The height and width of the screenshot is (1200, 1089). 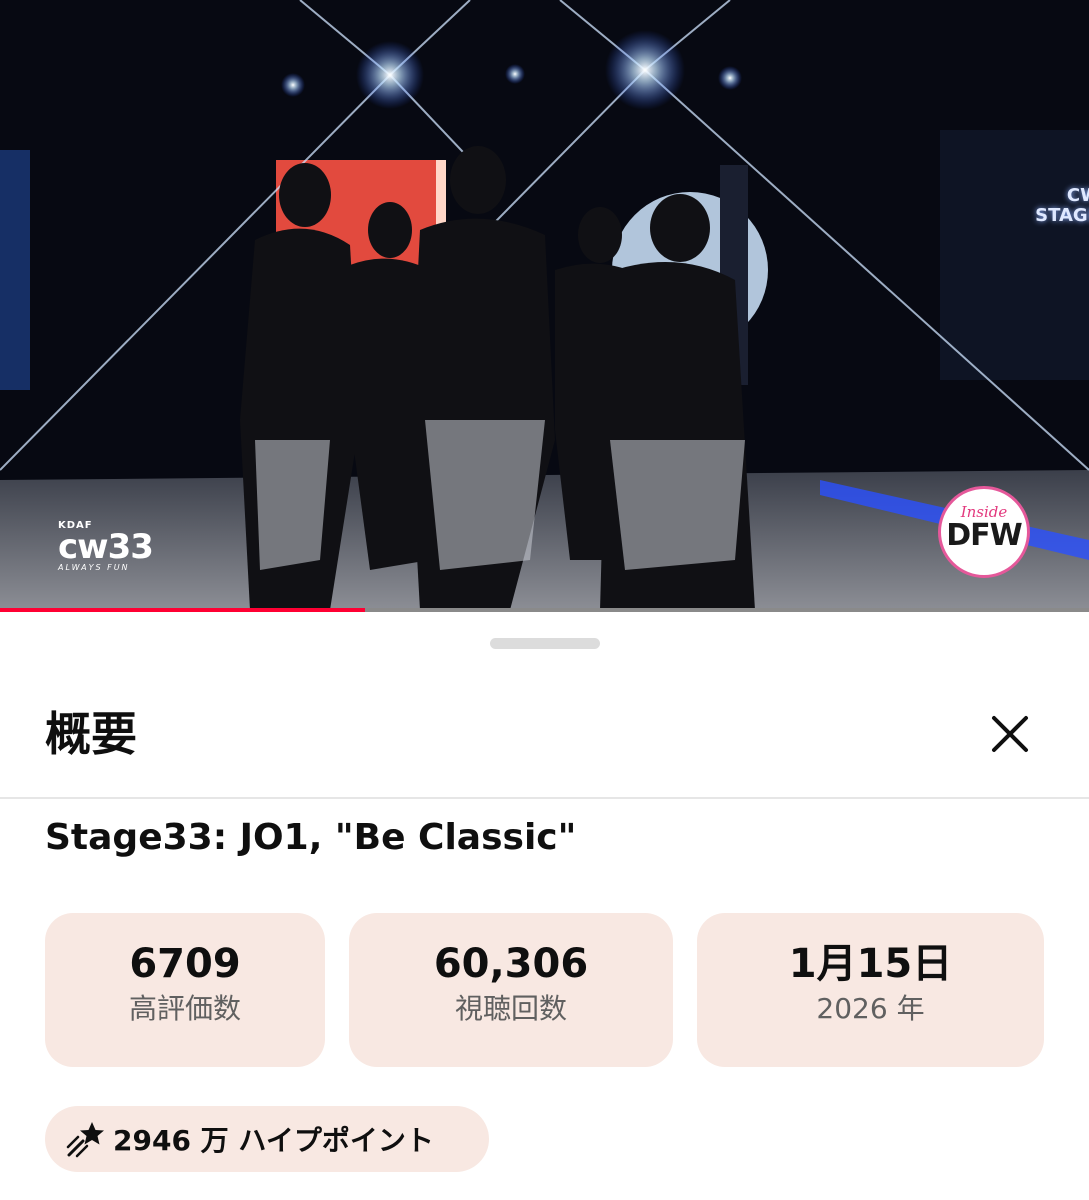 I want to click on hype-points-chip: 2946 万 ハイプポイント, so click(x=267, y=1139).